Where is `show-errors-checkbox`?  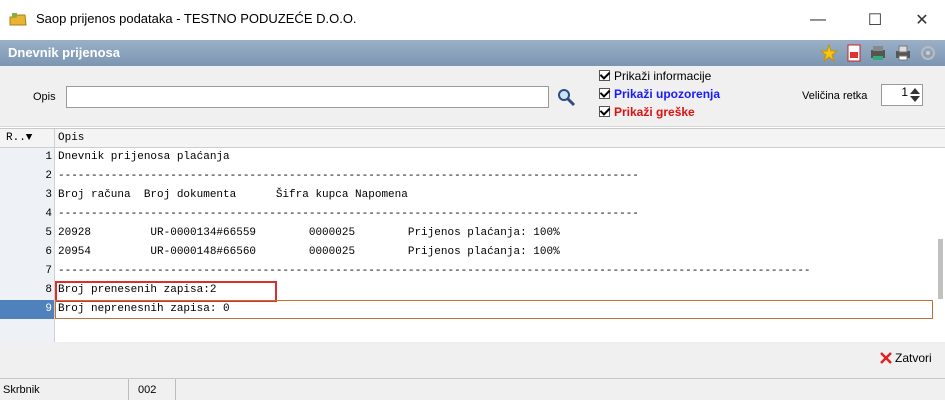 show-errors-checkbox is located at coordinates (604, 111).